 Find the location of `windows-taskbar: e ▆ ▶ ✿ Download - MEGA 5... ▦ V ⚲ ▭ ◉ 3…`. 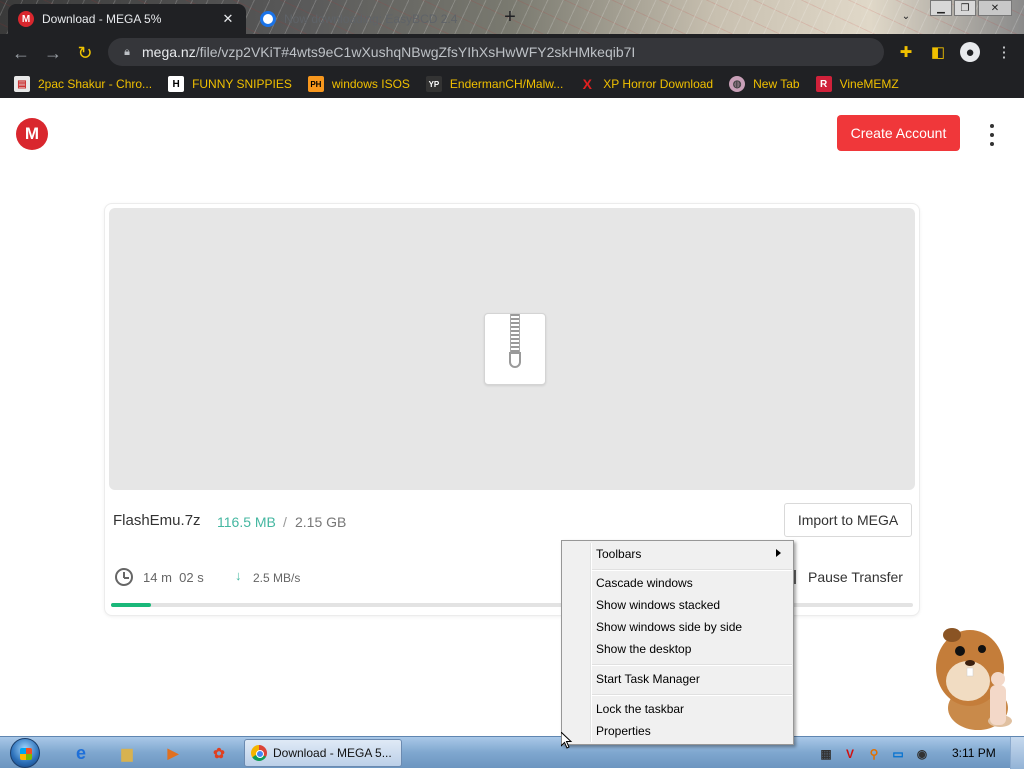

windows-taskbar: e ▆ ▶ ✿ Download - MEGA 5... ▦ V ⚲ ▭ ◉ 3… is located at coordinates (512, 752).